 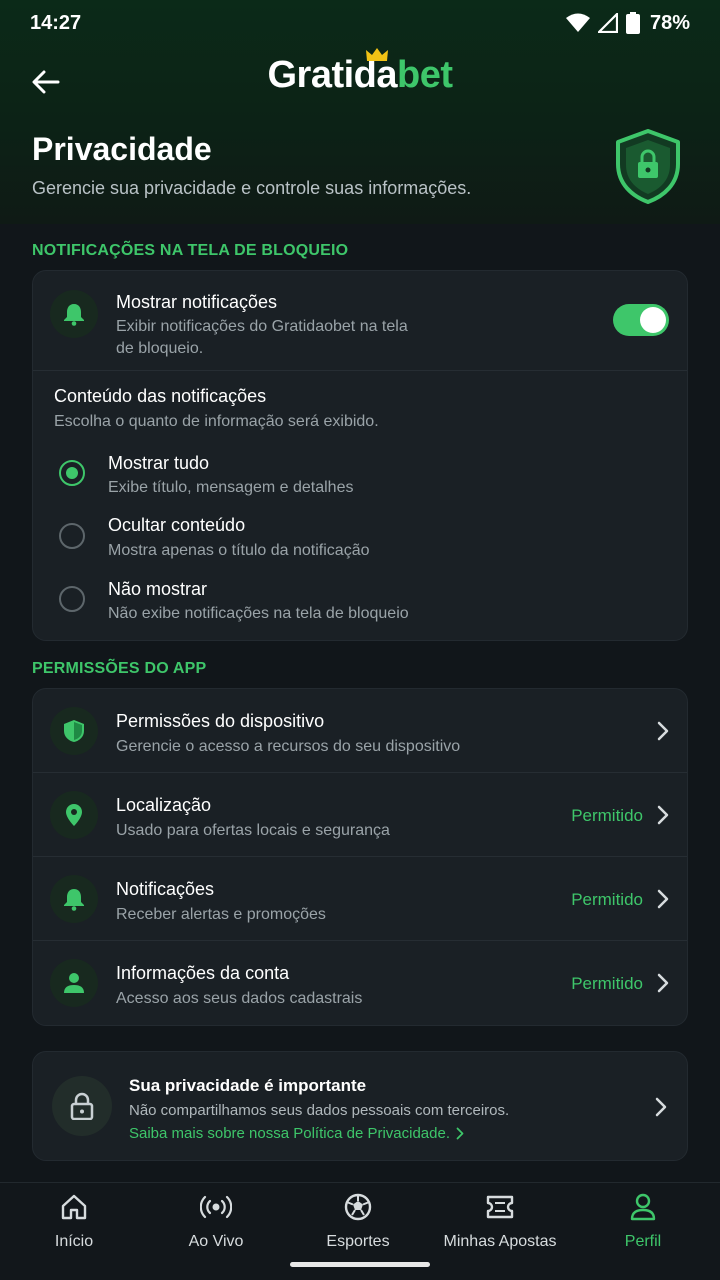 I want to click on lock-icon-circle, so click(x=82, y=1106).